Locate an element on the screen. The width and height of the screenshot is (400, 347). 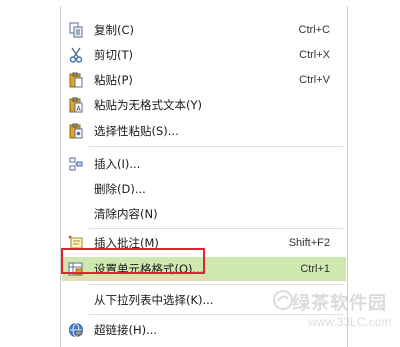
menu-item-shortcut: Ctrl+1 is located at coordinates (315, 269).